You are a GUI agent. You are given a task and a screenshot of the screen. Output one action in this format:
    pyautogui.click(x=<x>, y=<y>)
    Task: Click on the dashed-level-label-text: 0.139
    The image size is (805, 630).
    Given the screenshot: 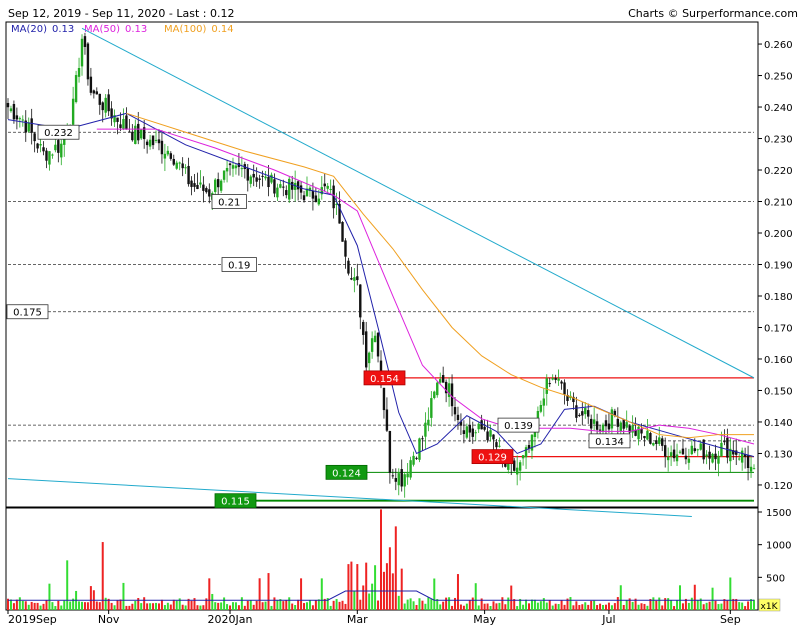 What is the action you would take?
    pyautogui.click(x=518, y=426)
    